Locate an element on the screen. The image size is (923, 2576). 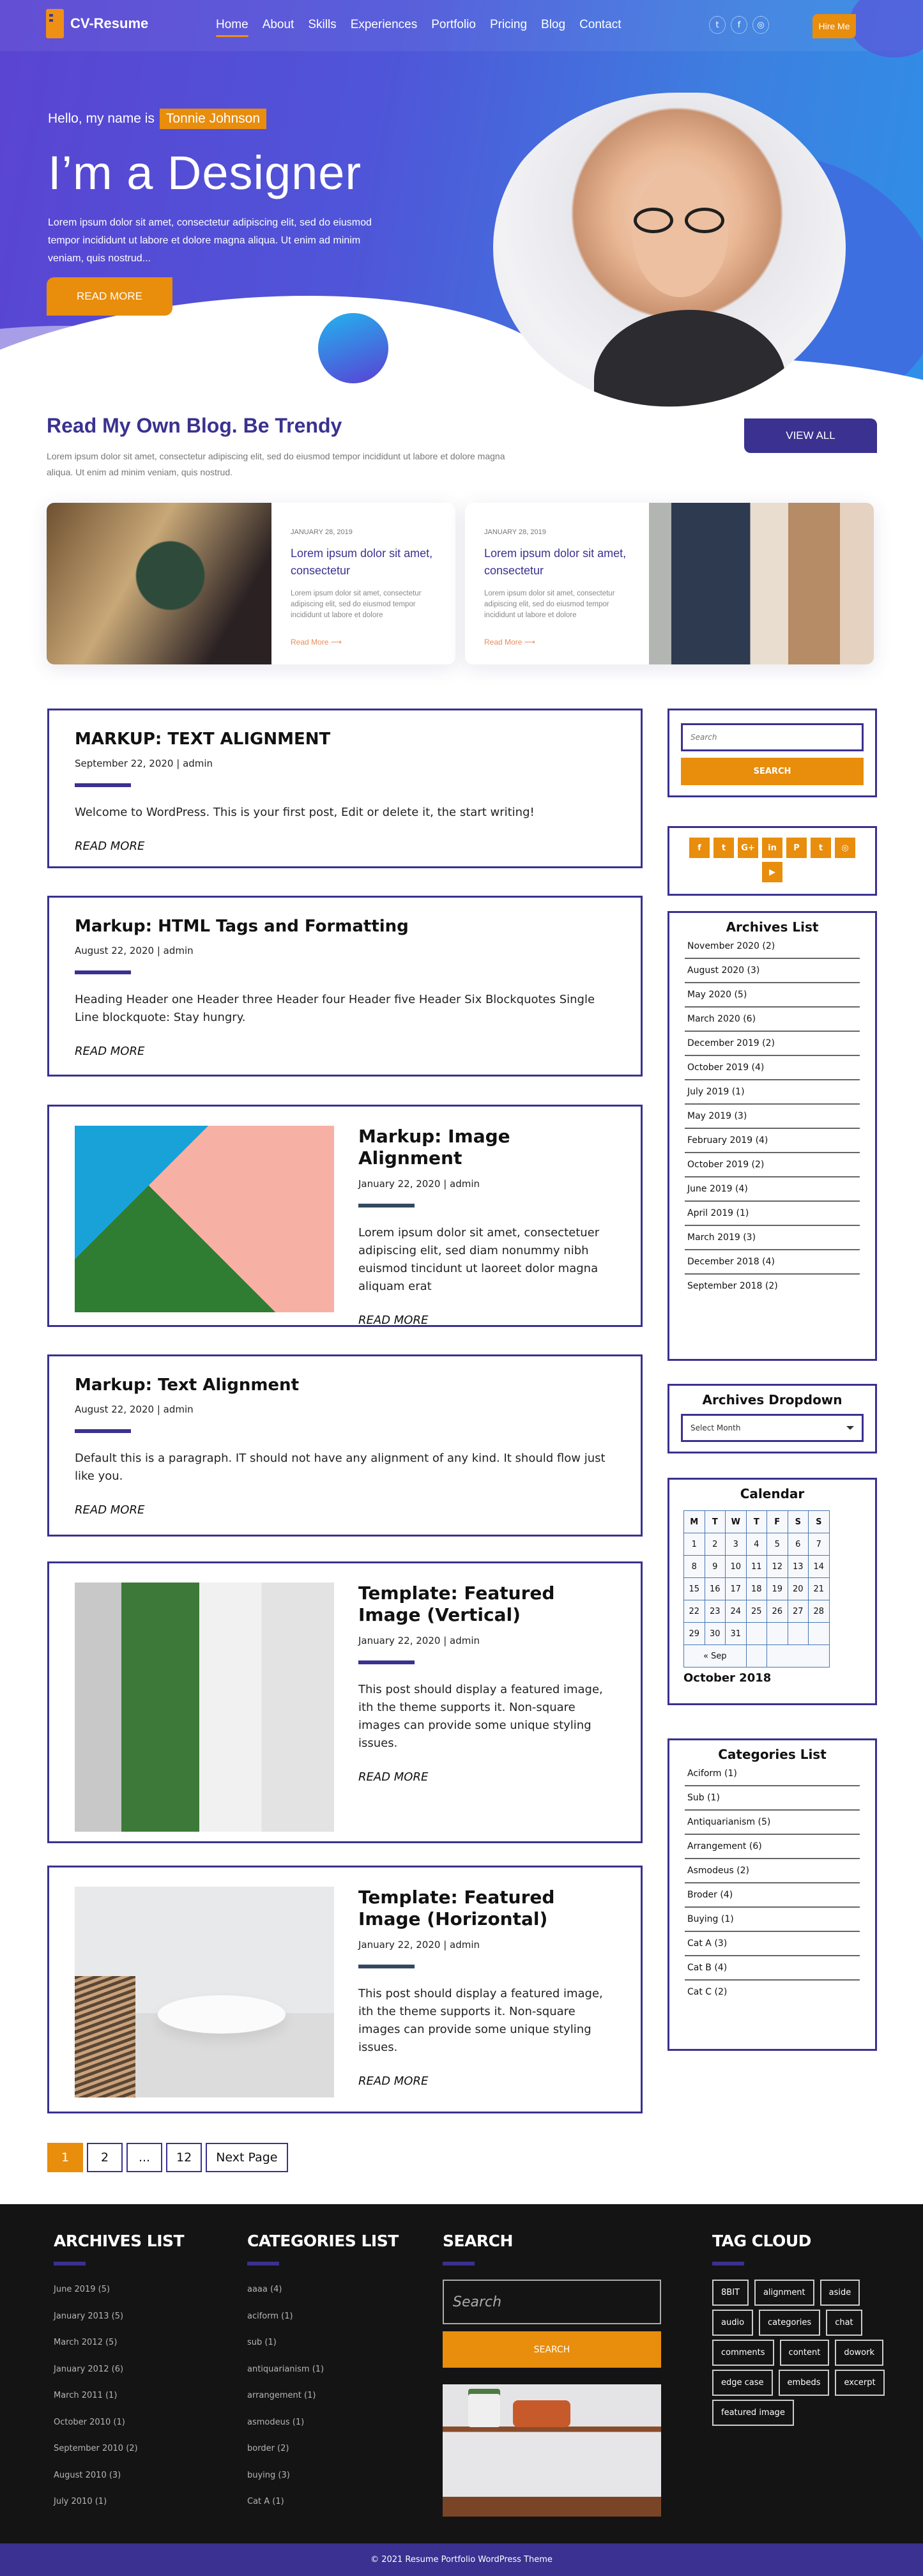
nav-pricing: Pricing is located at coordinates (508, 27).